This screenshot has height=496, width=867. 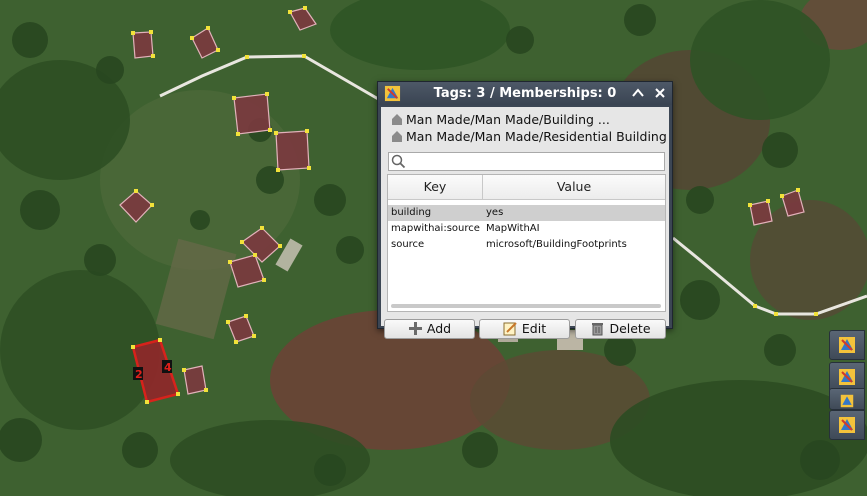 I want to click on delete-button: Delete, so click(x=620, y=329).